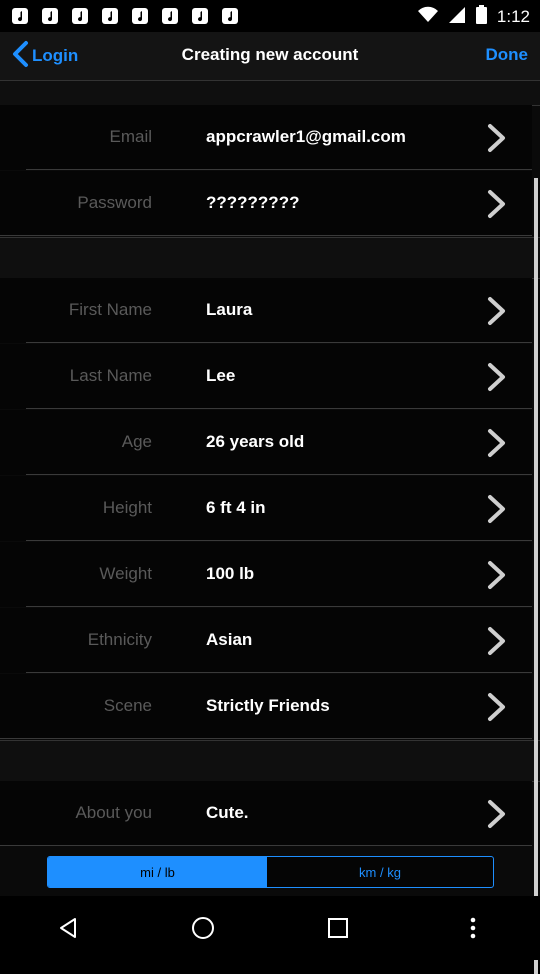 The height and width of the screenshot is (974, 540). Describe the element at coordinates (481, 17) in the screenshot. I see `battery-icon` at that location.